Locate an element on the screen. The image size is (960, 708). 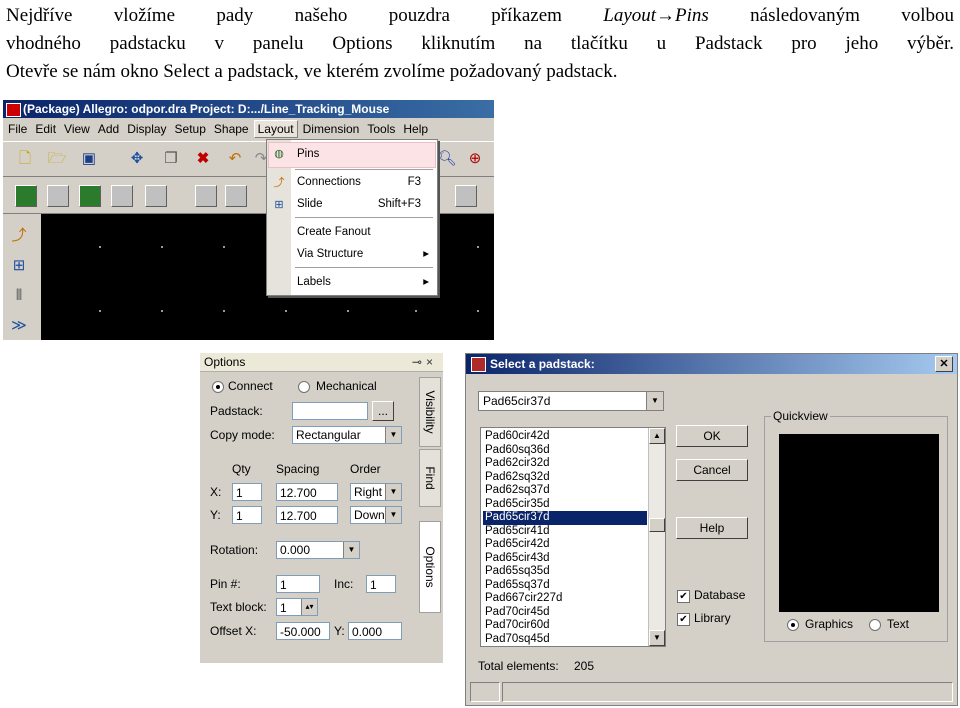
menu-item-create-fanout: Create Fanout is located at coordinates (364, 232).